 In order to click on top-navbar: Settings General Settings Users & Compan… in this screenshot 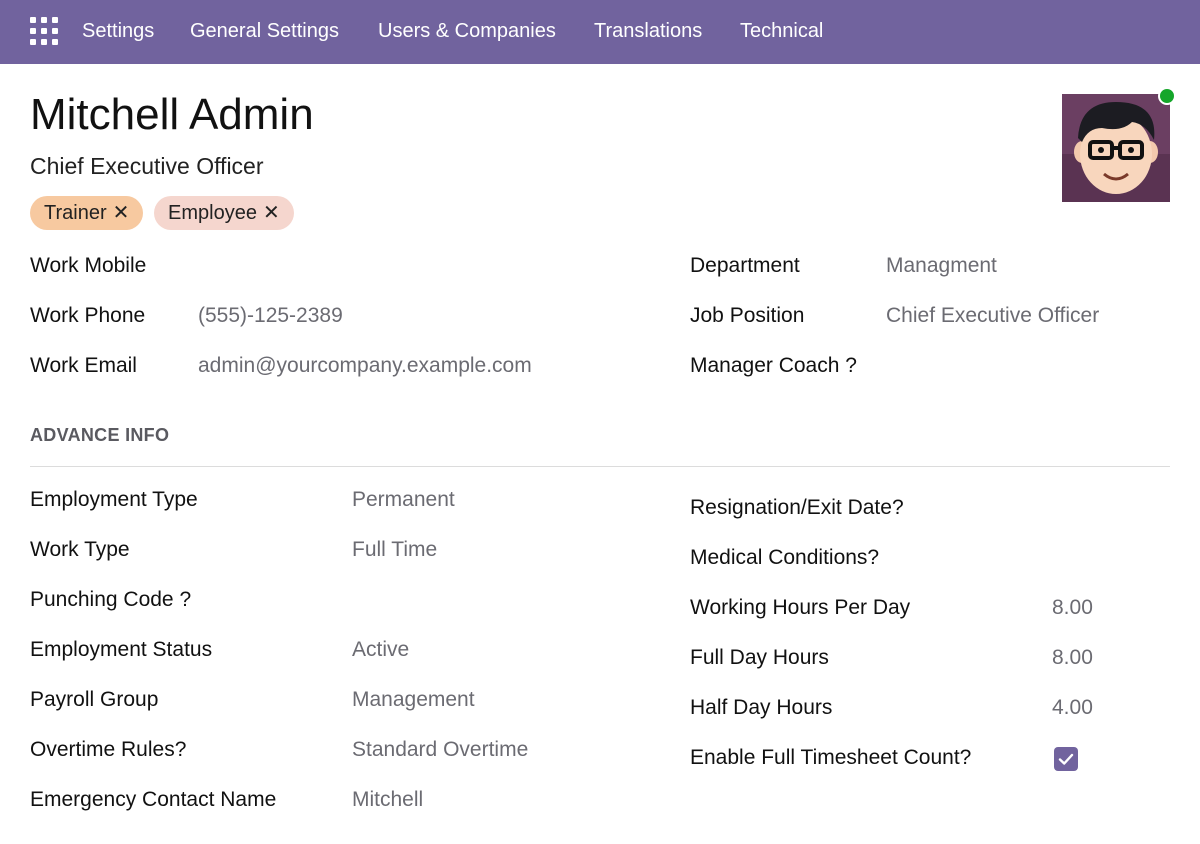, I will do `click(600, 32)`.